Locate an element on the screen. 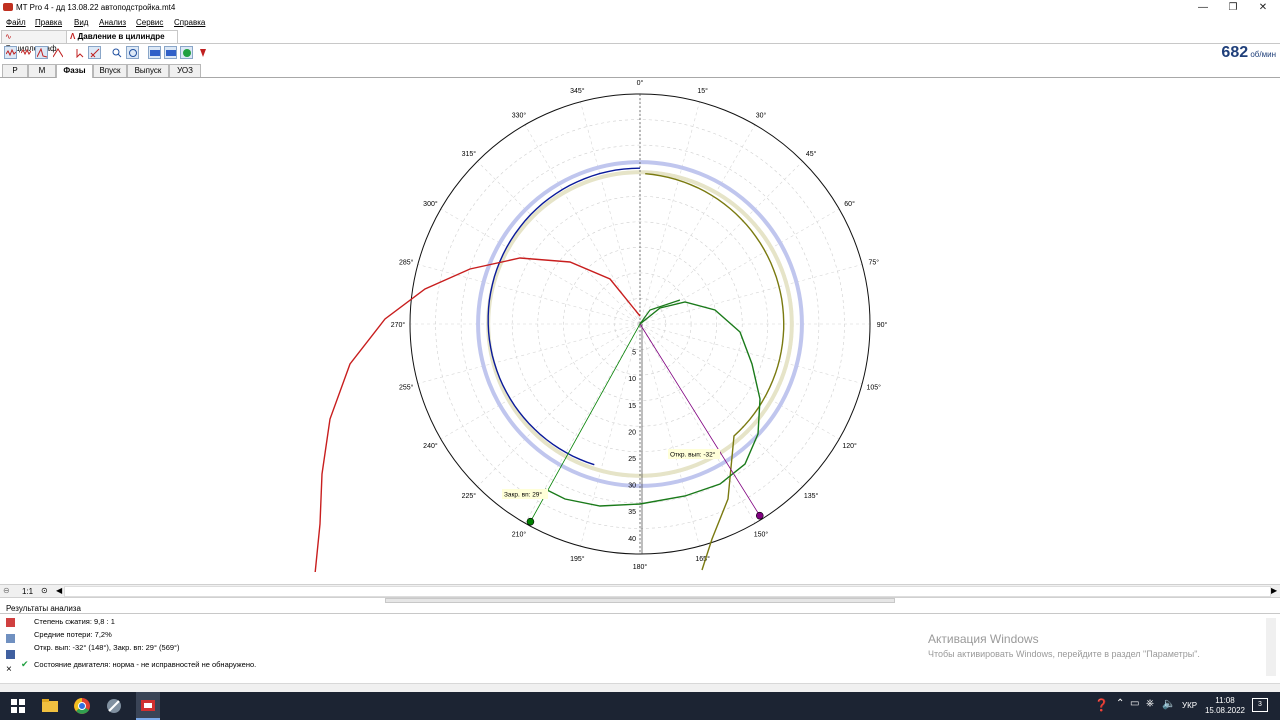  radial-label: 20 is located at coordinates (632, 432).